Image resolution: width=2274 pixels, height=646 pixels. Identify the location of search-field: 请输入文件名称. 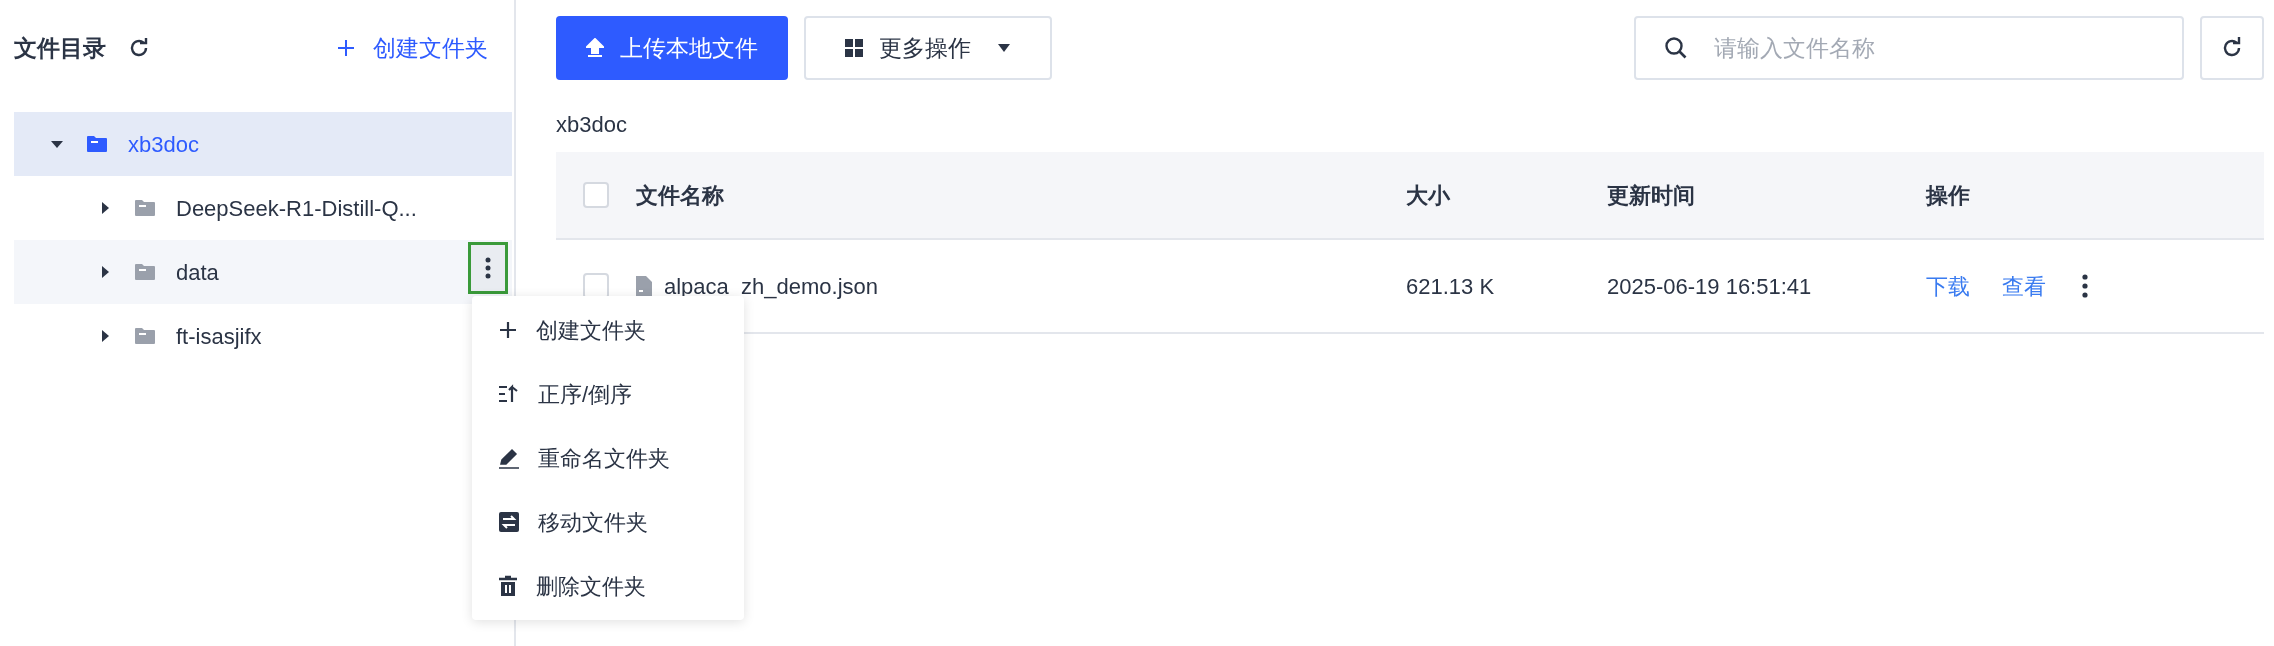
(1909, 48).